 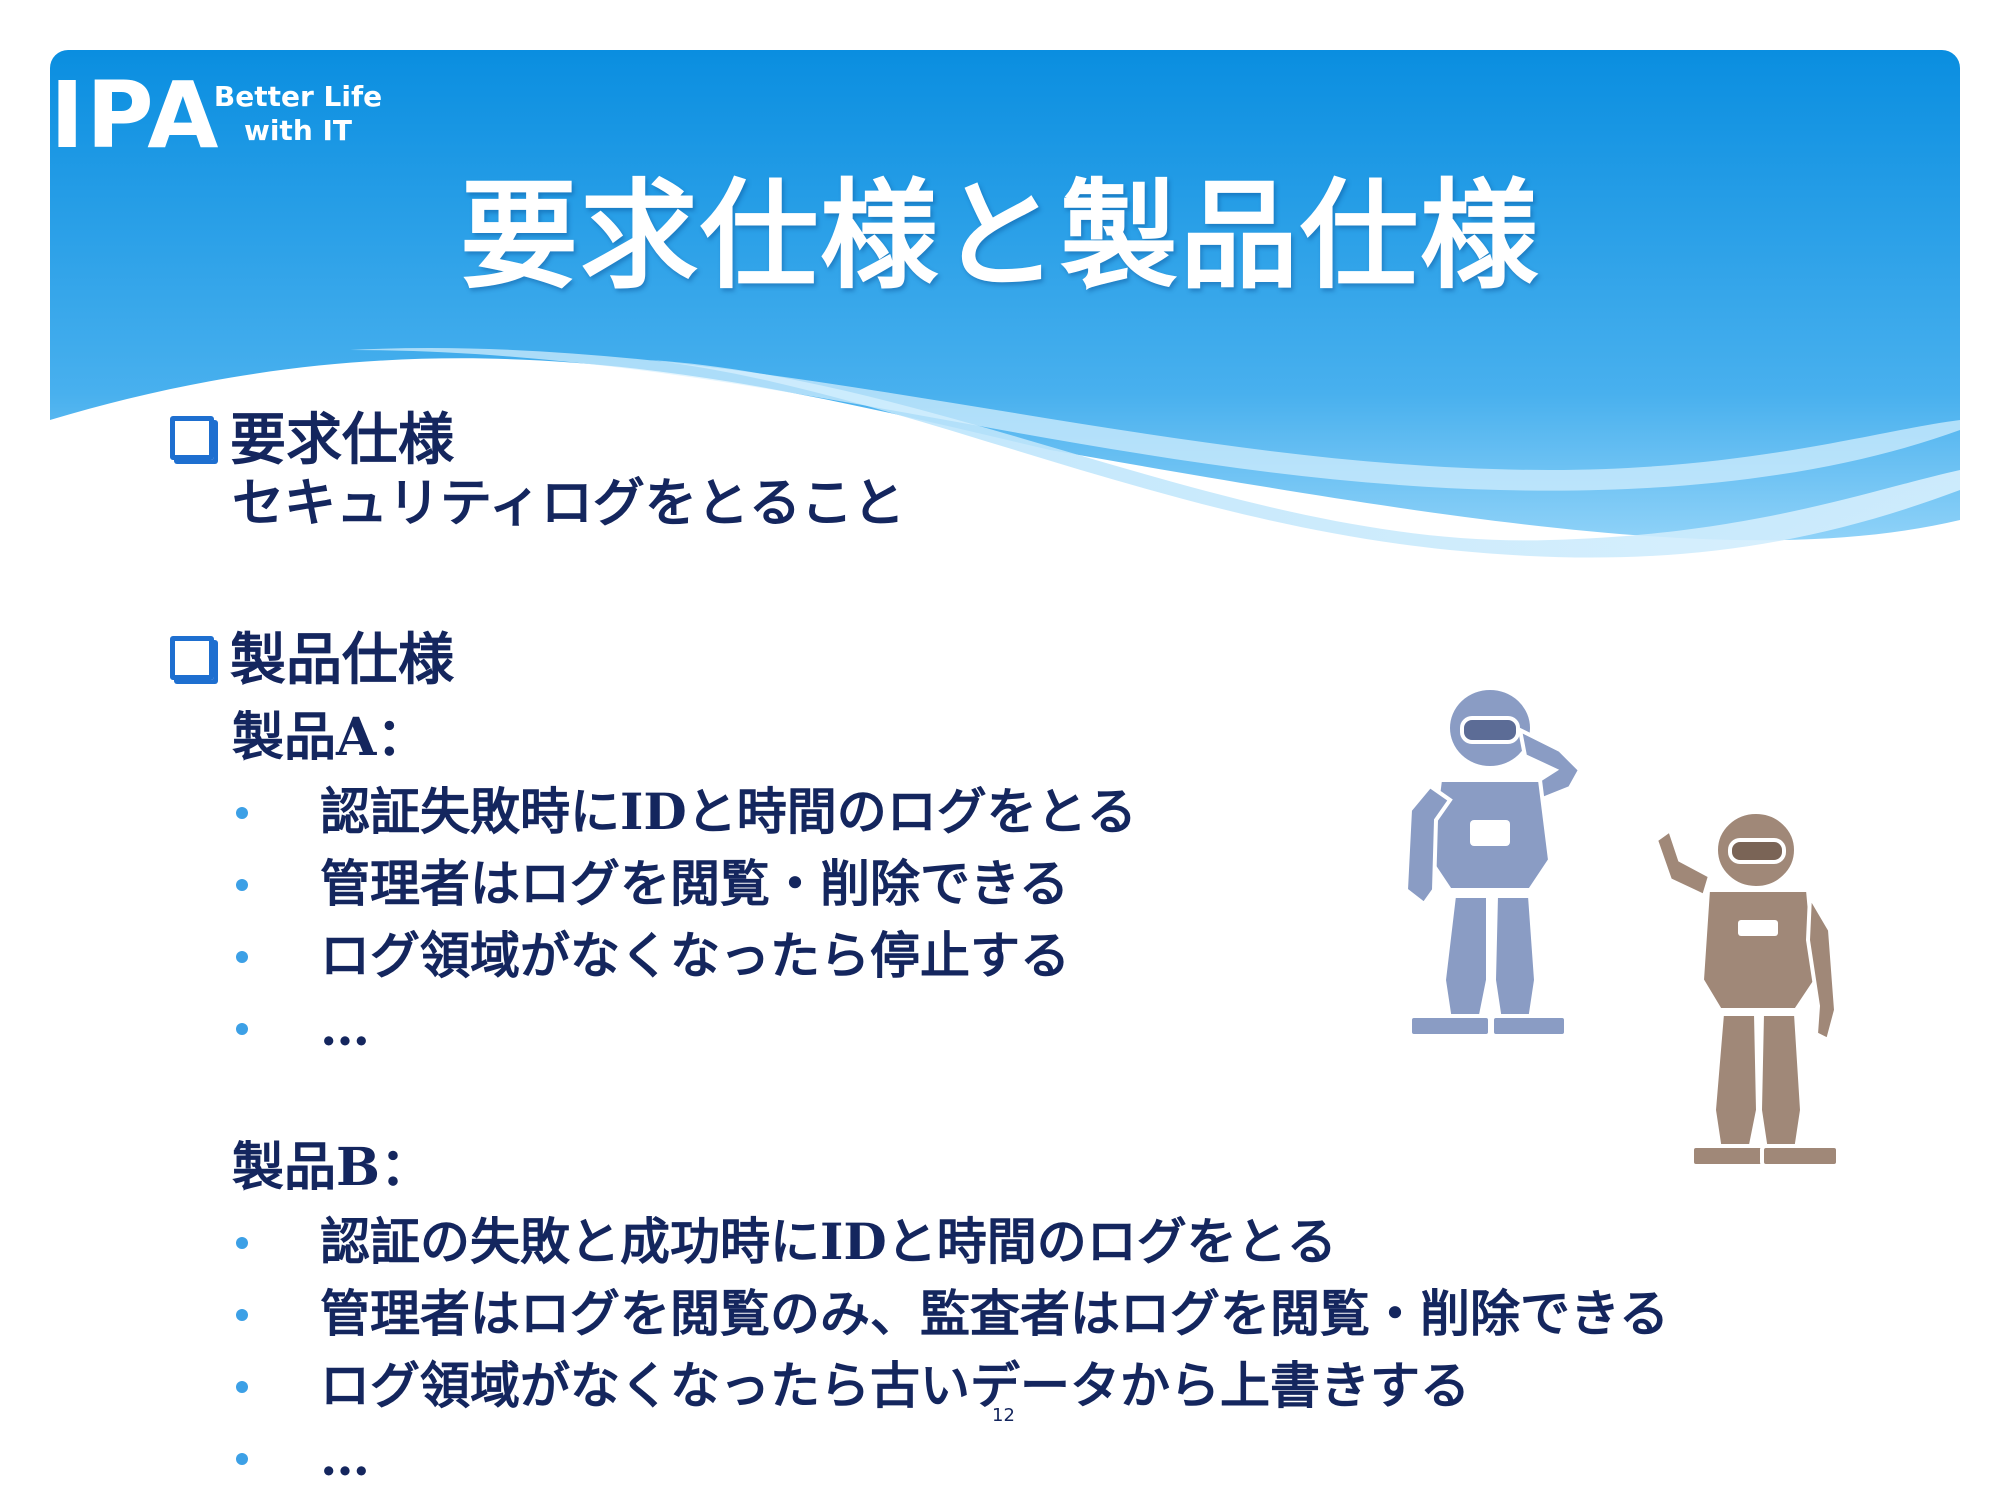 What do you see at coordinates (332, 1167) in the screenshot?
I see `product-b-label: 製品B：` at bounding box center [332, 1167].